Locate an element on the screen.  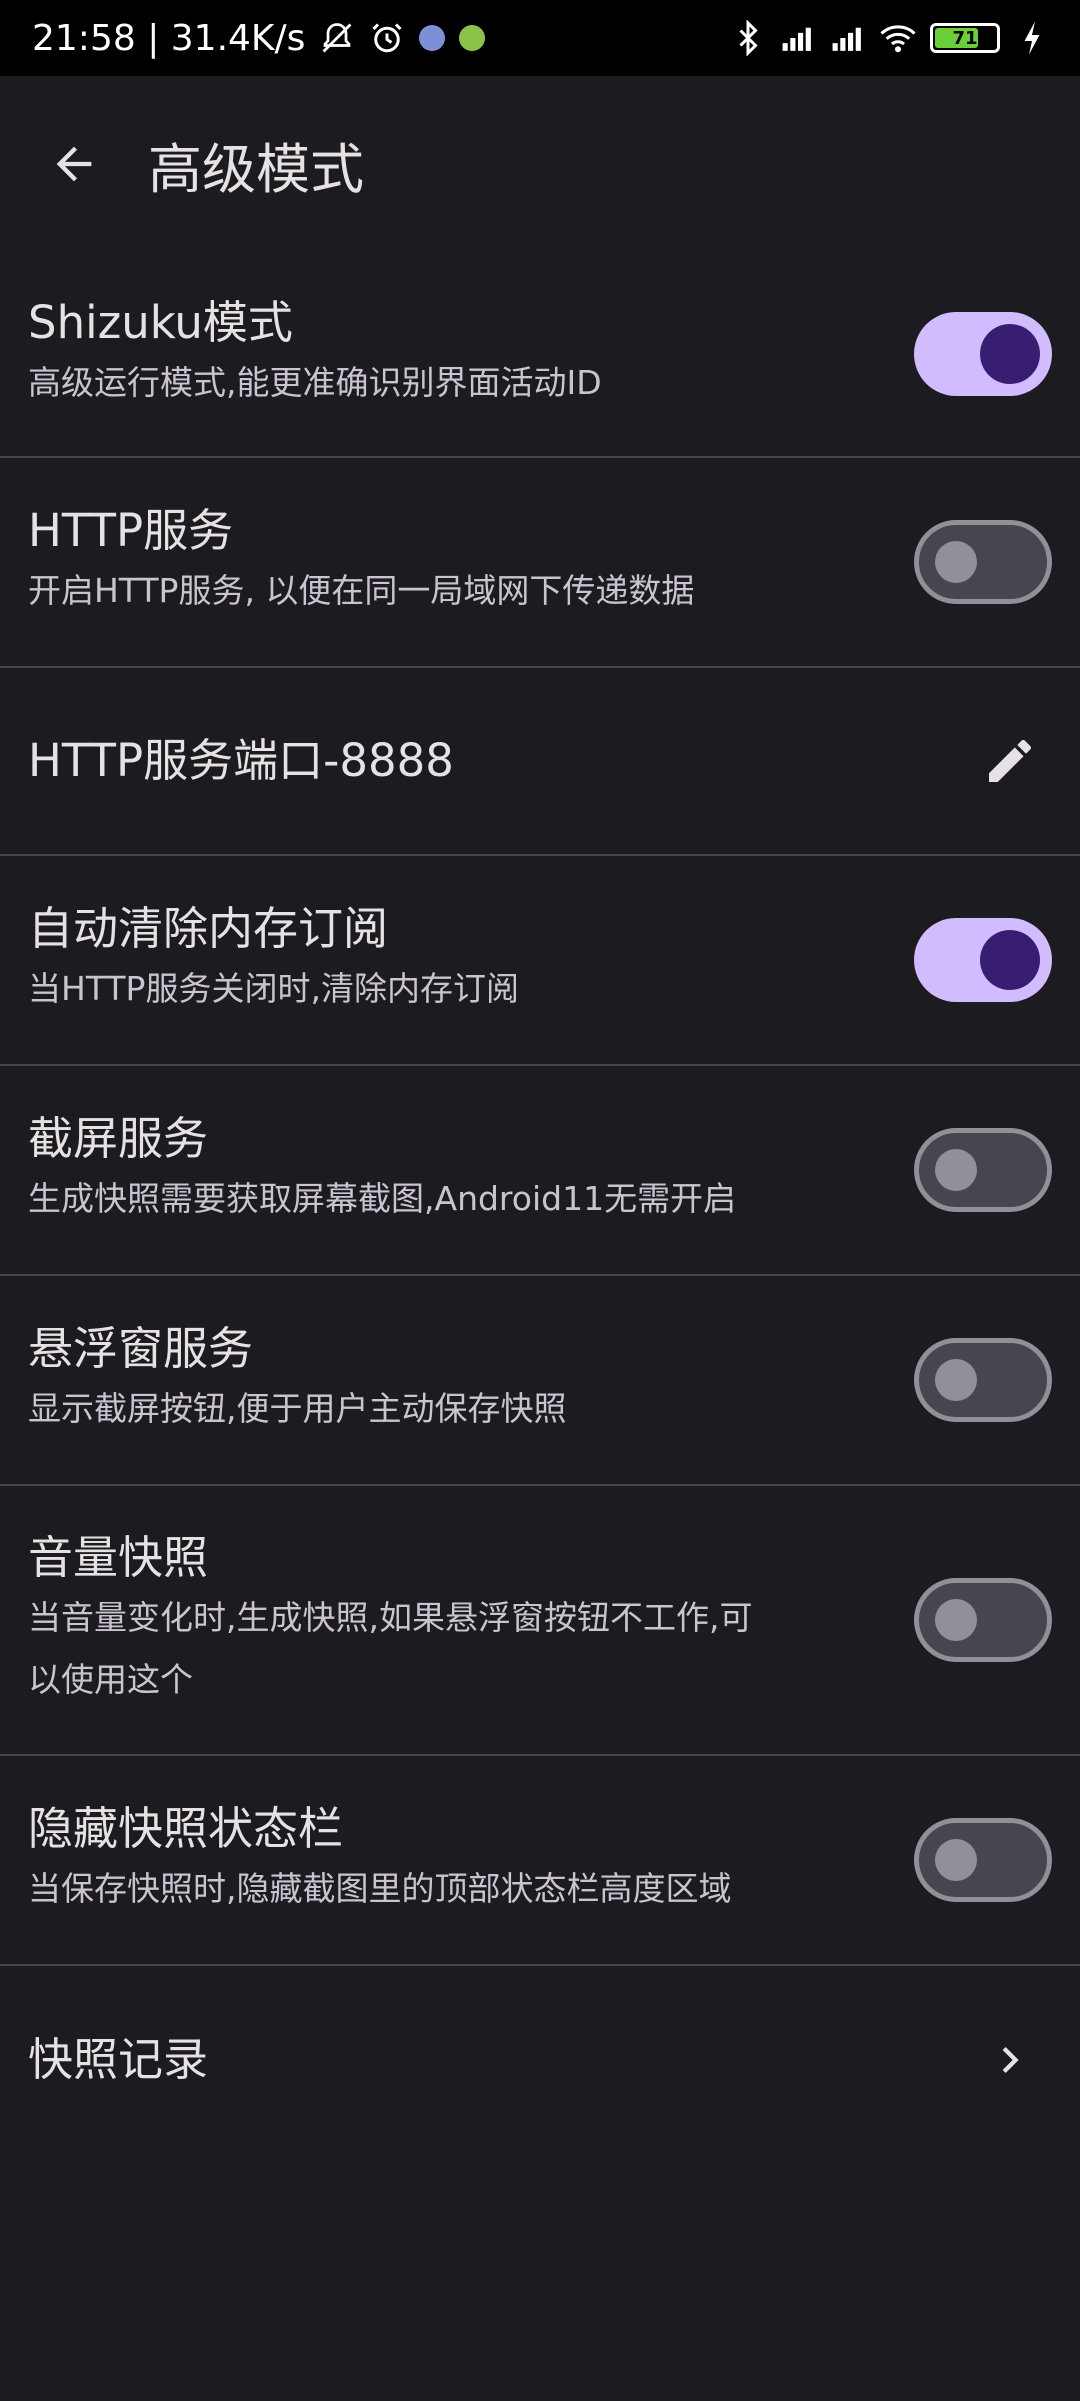
screenshot-service-switch is located at coordinates (983, 1170).